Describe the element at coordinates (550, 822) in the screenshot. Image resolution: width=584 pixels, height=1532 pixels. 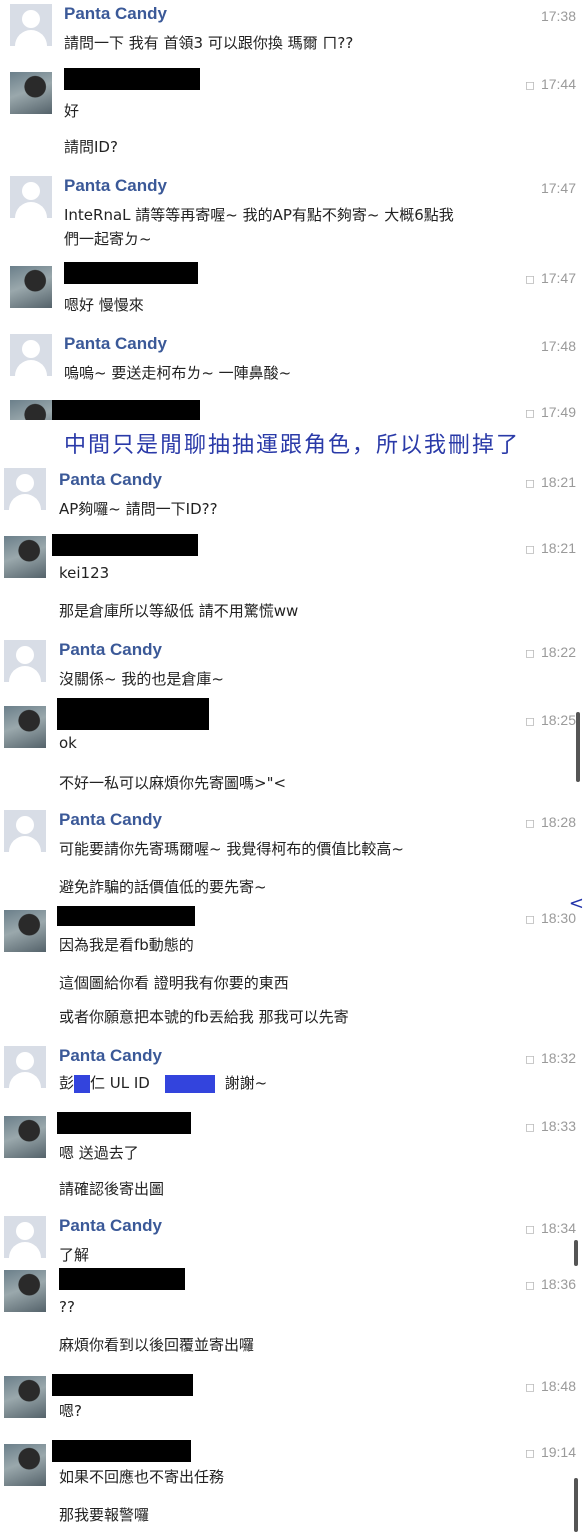
I see `timestamp: ◻ 18:28` at that location.